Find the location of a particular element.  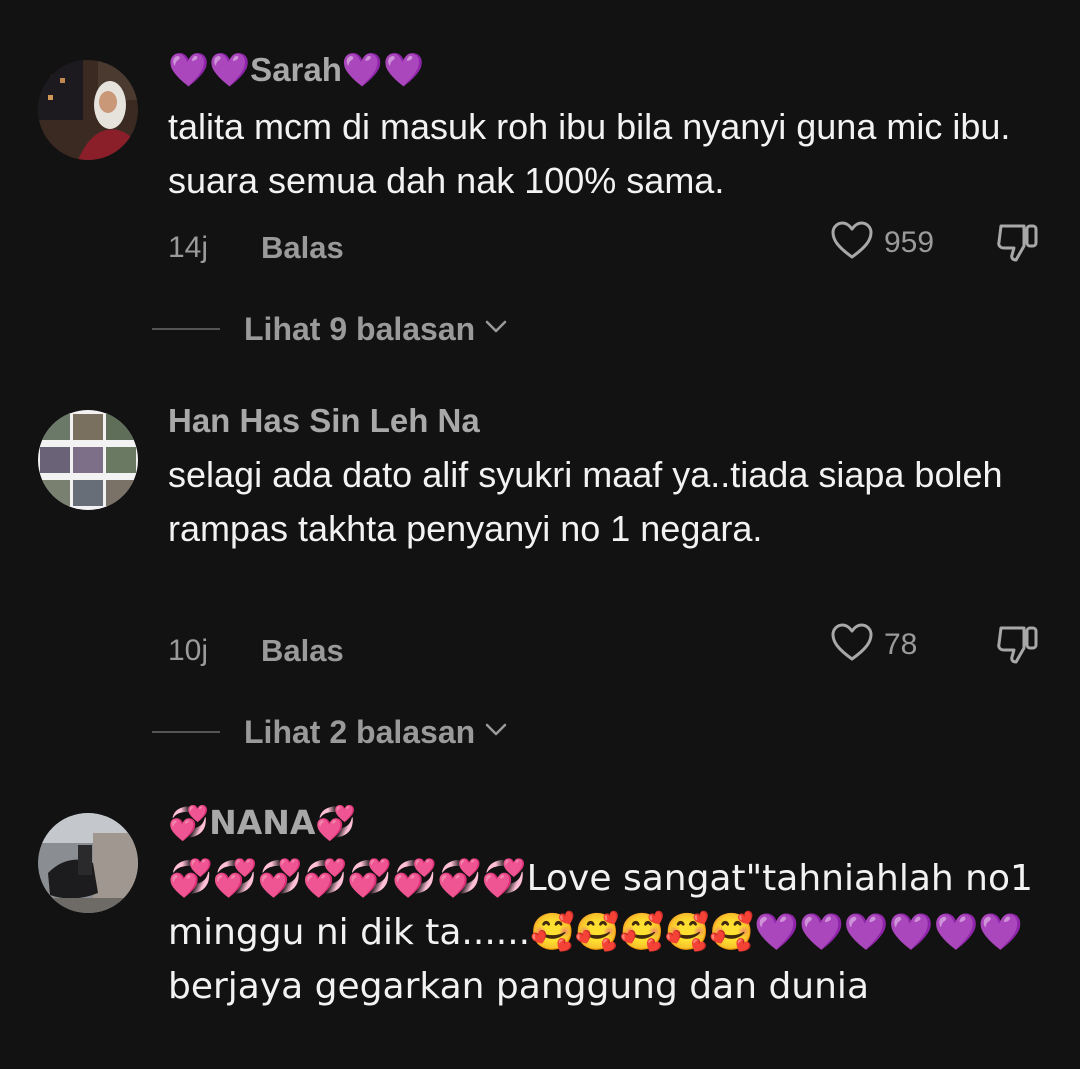

like-button: 78 is located at coordinates (873, 644).